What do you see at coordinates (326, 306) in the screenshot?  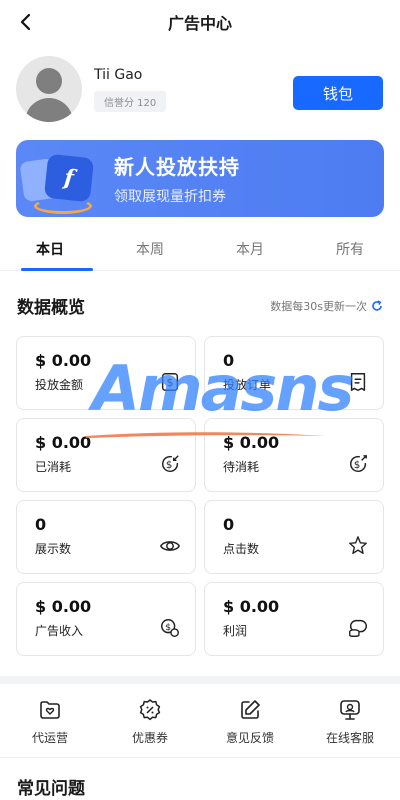 I see `refresh-note: 数据每30s更新一次` at bounding box center [326, 306].